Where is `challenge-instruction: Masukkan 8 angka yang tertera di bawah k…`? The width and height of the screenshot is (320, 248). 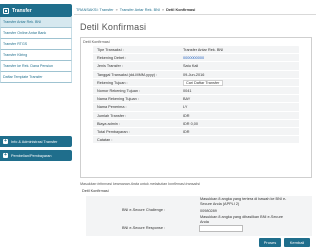 challenge-instruction: Masukkan 8 angka yang tertera di bawah k… is located at coordinates (243, 201).